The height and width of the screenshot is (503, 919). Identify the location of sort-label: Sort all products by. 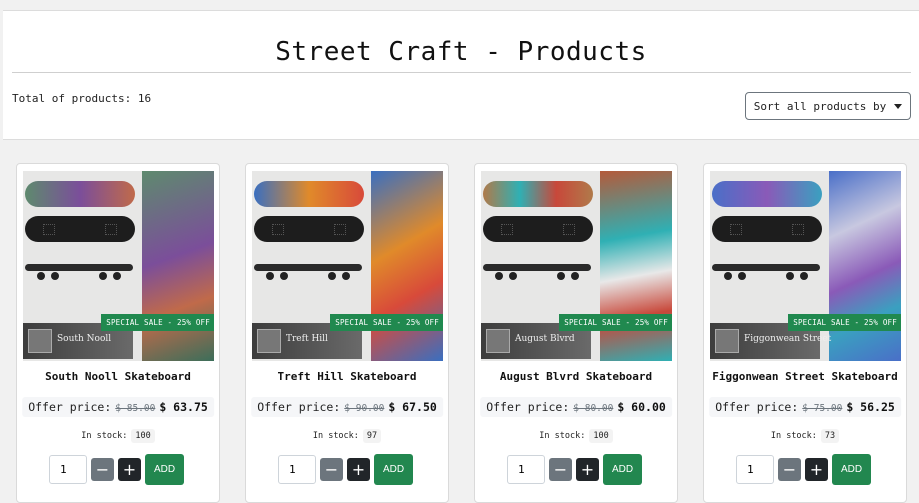
(820, 106).